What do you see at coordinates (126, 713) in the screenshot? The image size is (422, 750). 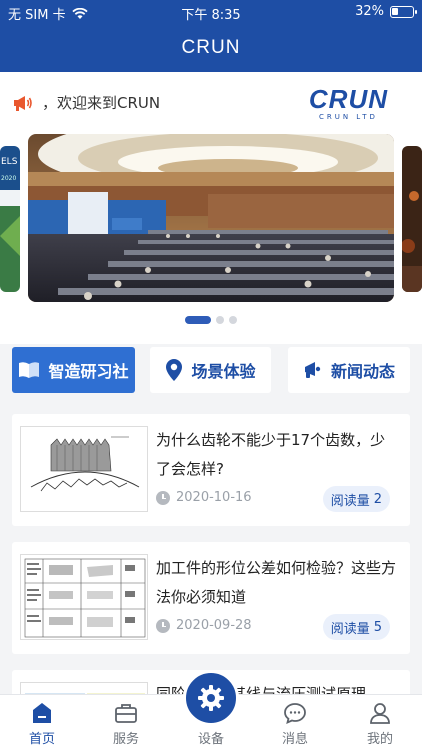 I see `briefcase-icon` at bounding box center [126, 713].